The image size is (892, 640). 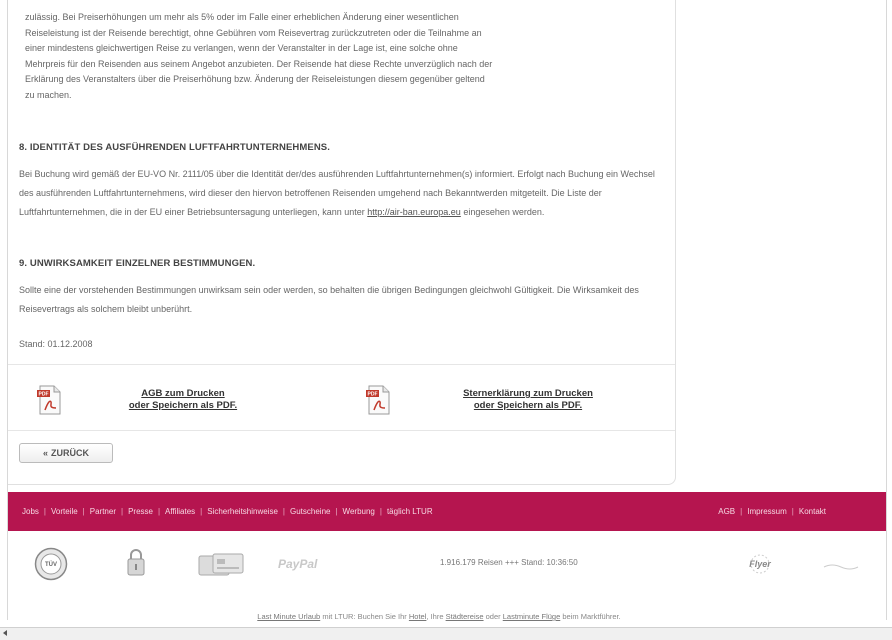 I want to click on section-8-text-end: eingesehen werden., so click(x=502, y=212).